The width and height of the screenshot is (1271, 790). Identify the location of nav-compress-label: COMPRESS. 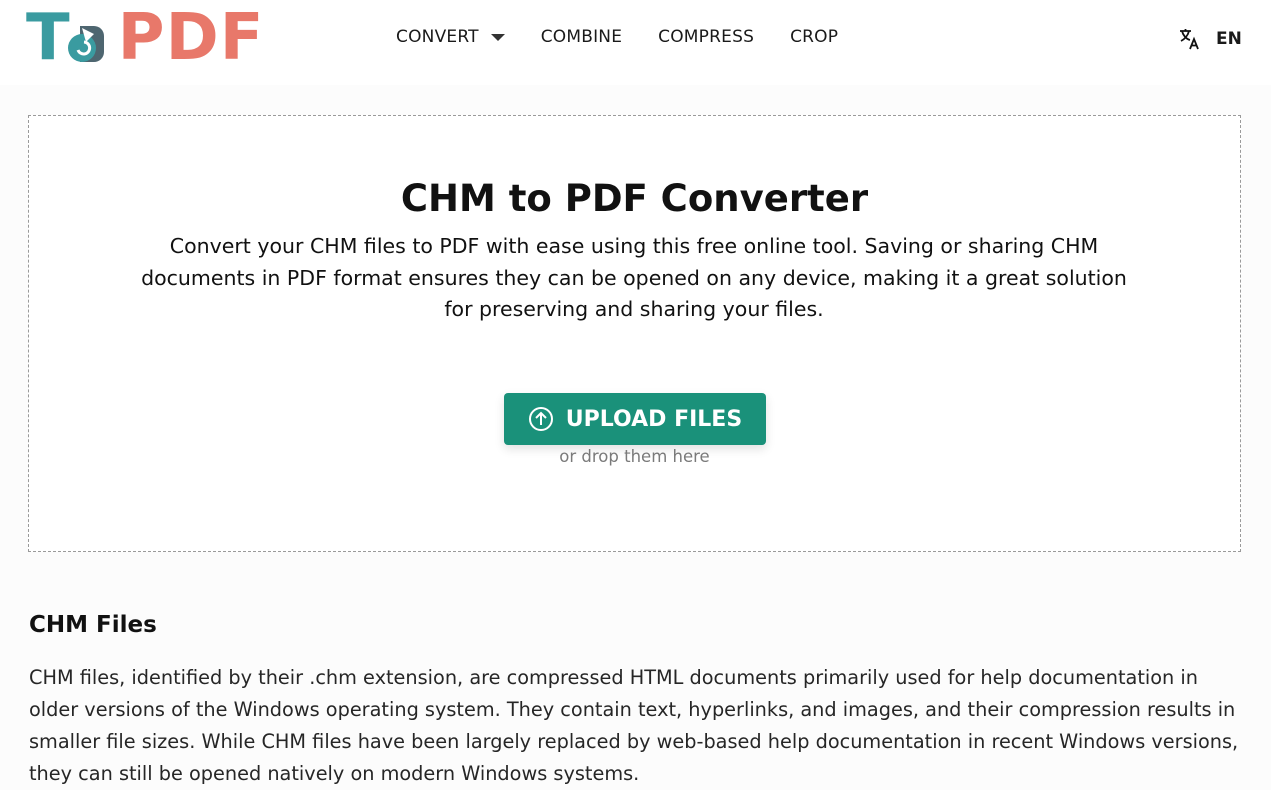
(706, 37).